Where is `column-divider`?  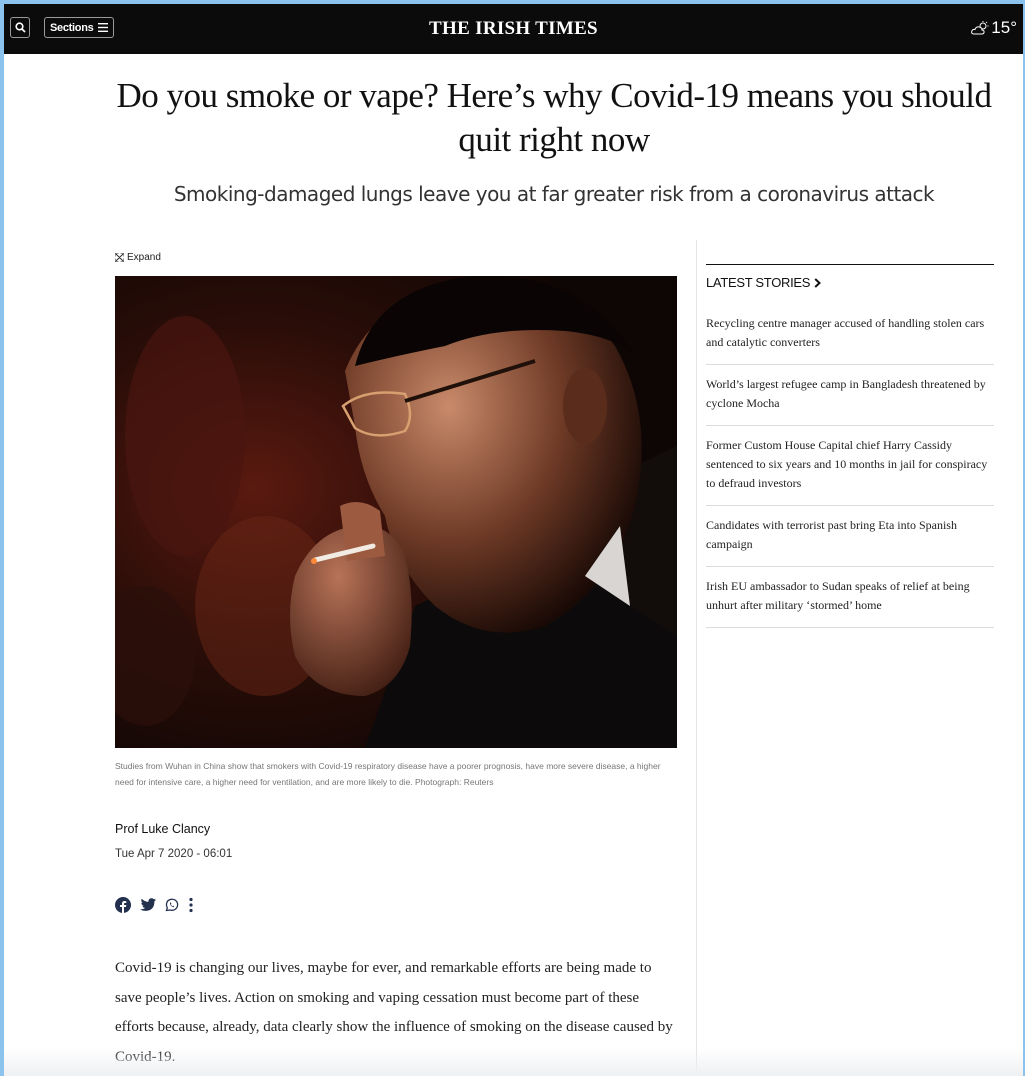
column-divider is located at coordinates (696, 658).